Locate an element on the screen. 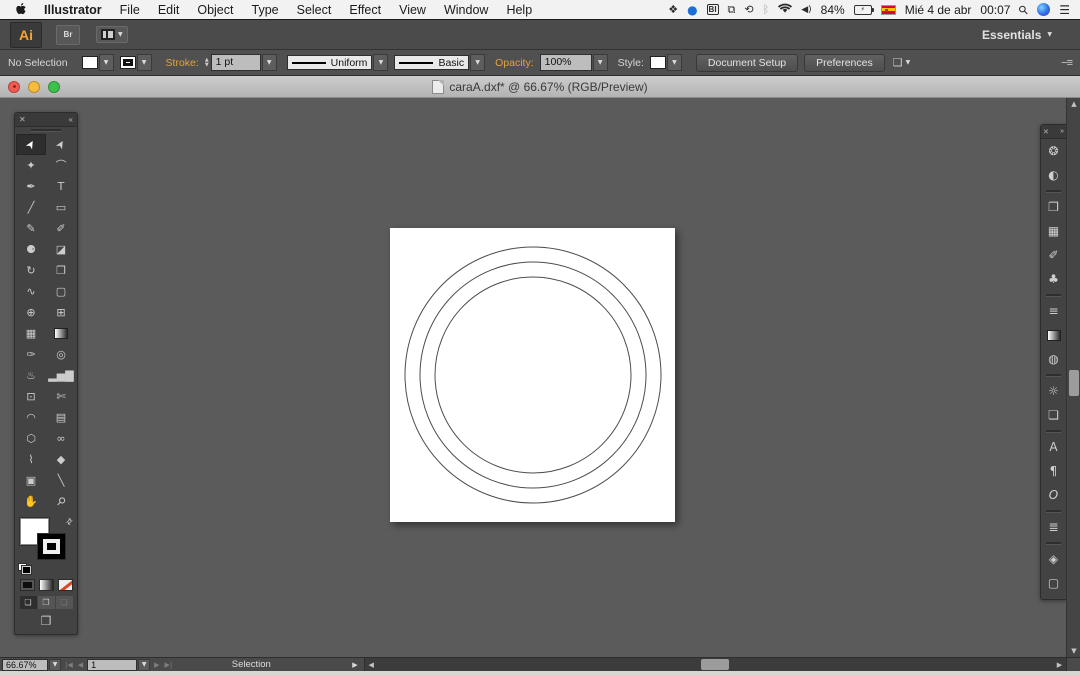 Image resolution: width=1080 pixels, height=675 pixels. rotate-tool: ↻ is located at coordinates (31, 270).